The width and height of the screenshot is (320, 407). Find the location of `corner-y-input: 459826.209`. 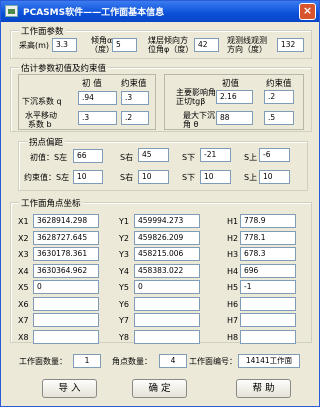

corner-y-input: 459826.209 is located at coordinates (167, 238).